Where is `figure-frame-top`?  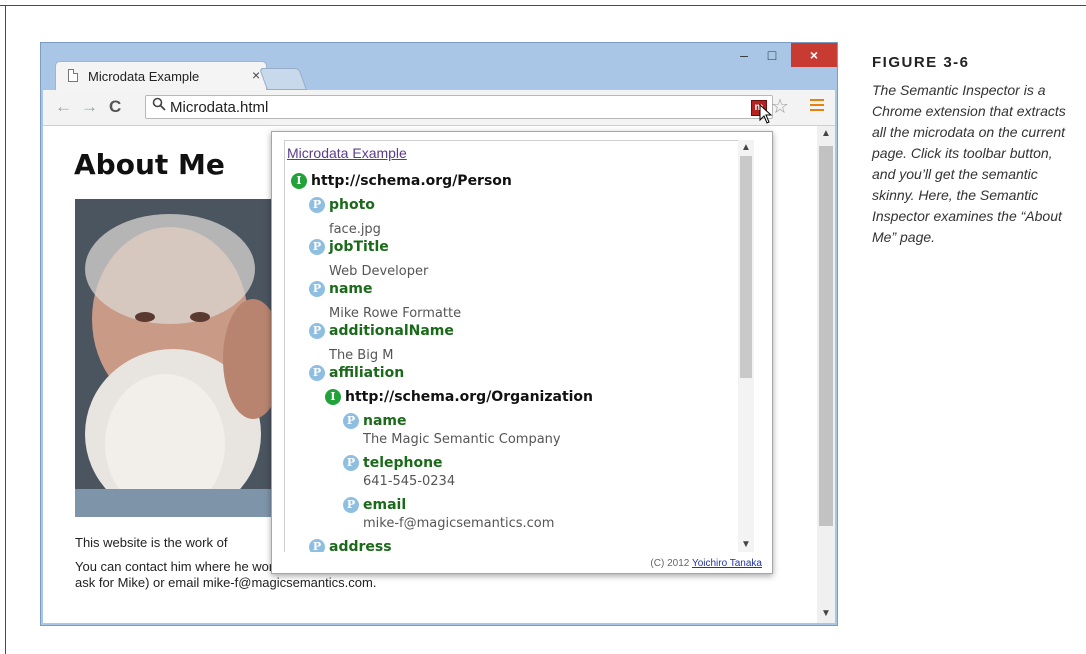 figure-frame-top is located at coordinates (543, 5).